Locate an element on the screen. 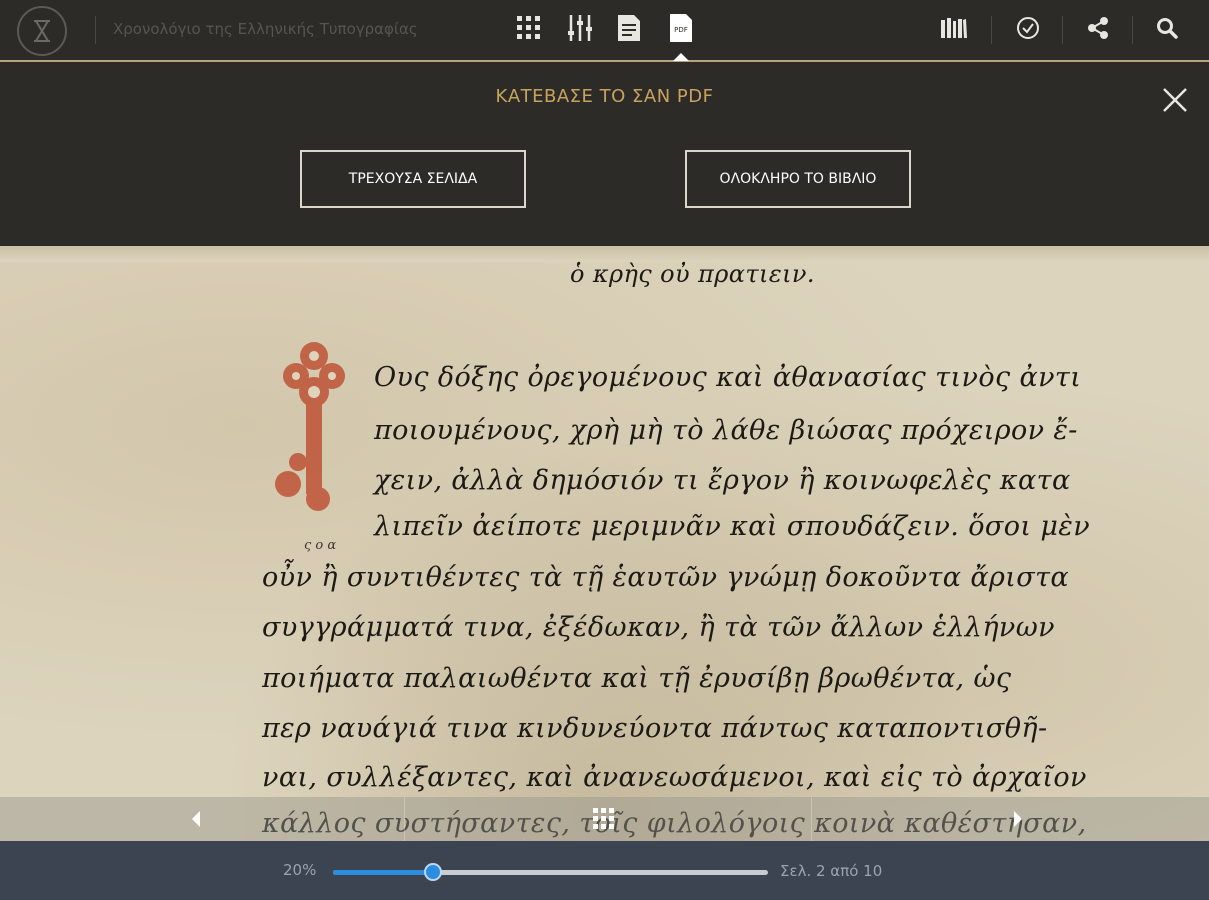 The image size is (1209, 900). zoom-level: 20% is located at coordinates (300, 870).